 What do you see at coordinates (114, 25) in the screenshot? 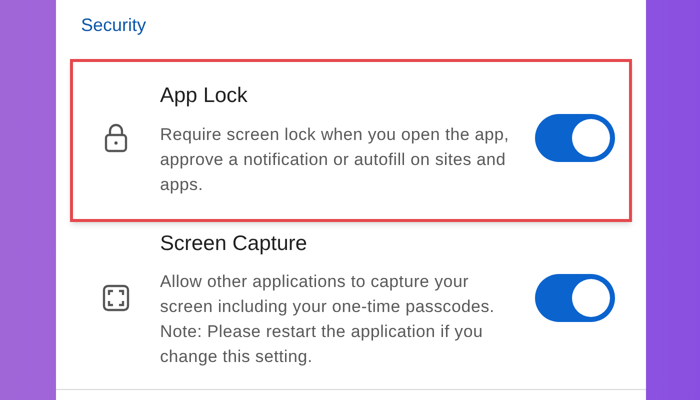
I see `section-heading: Security` at bounding box center [114, 25].